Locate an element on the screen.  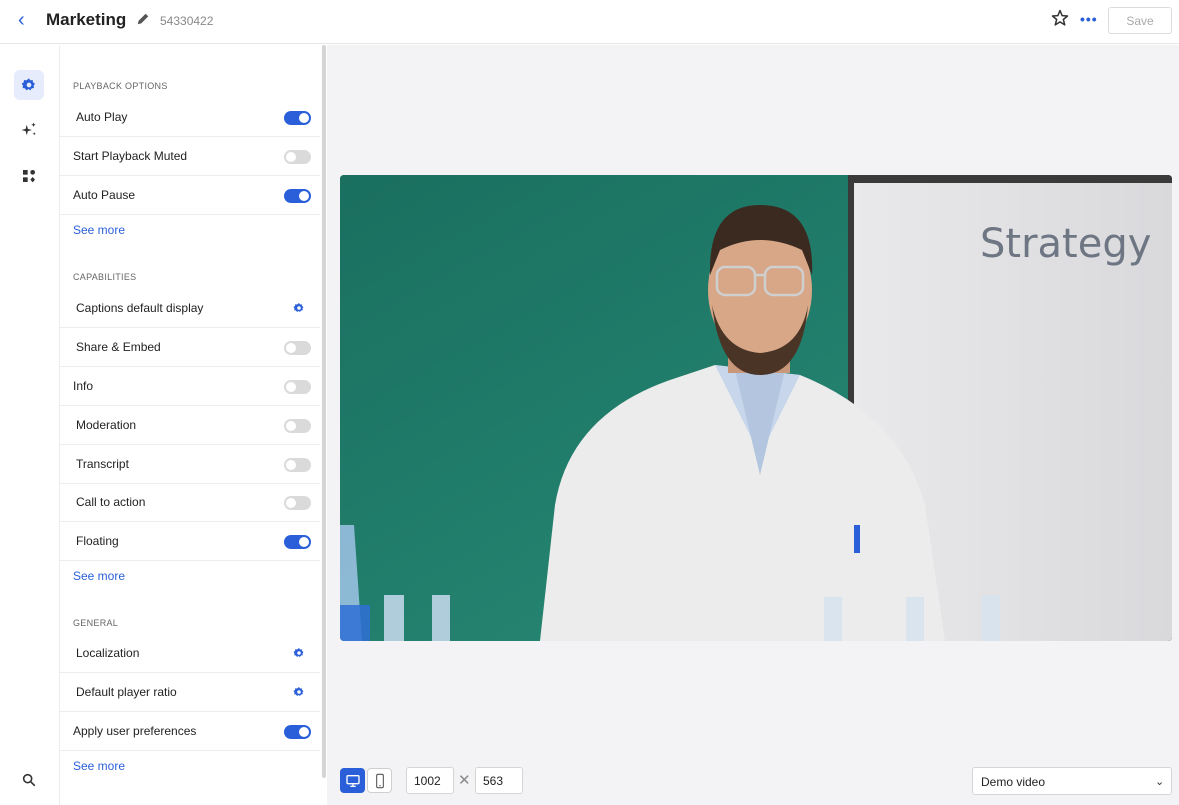
times-icon: ✕ is located at coordinates (464, 780).